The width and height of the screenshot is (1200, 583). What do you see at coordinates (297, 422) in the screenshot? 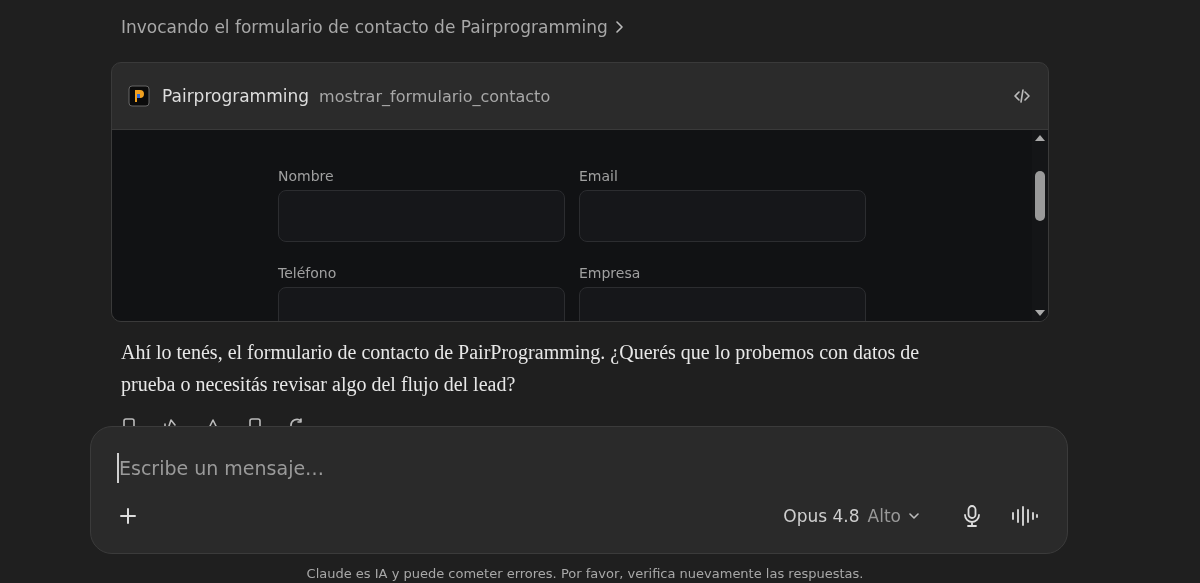
I see `retry-icon` at bounding box center [297, 422].